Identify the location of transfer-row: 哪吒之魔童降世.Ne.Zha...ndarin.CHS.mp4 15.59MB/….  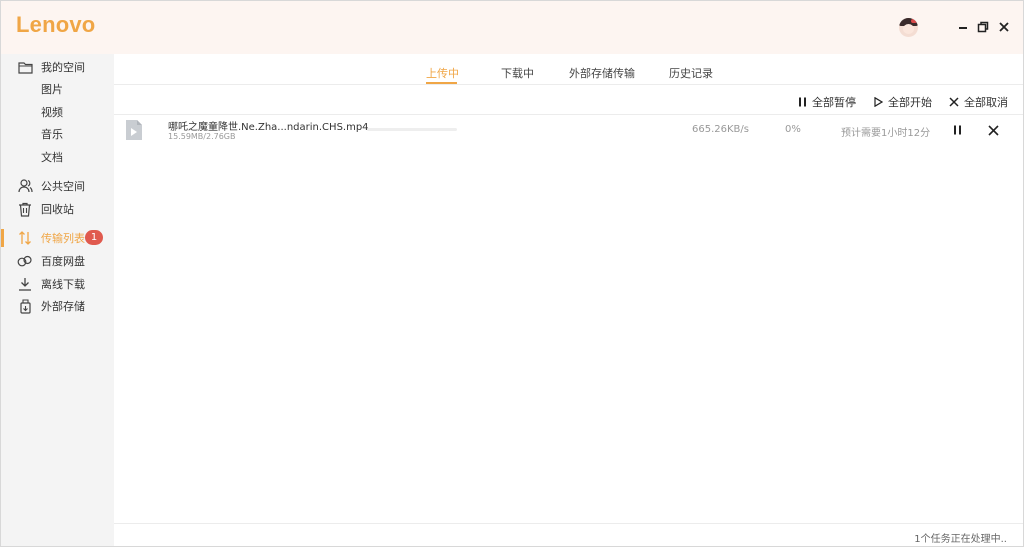
(568, 130).